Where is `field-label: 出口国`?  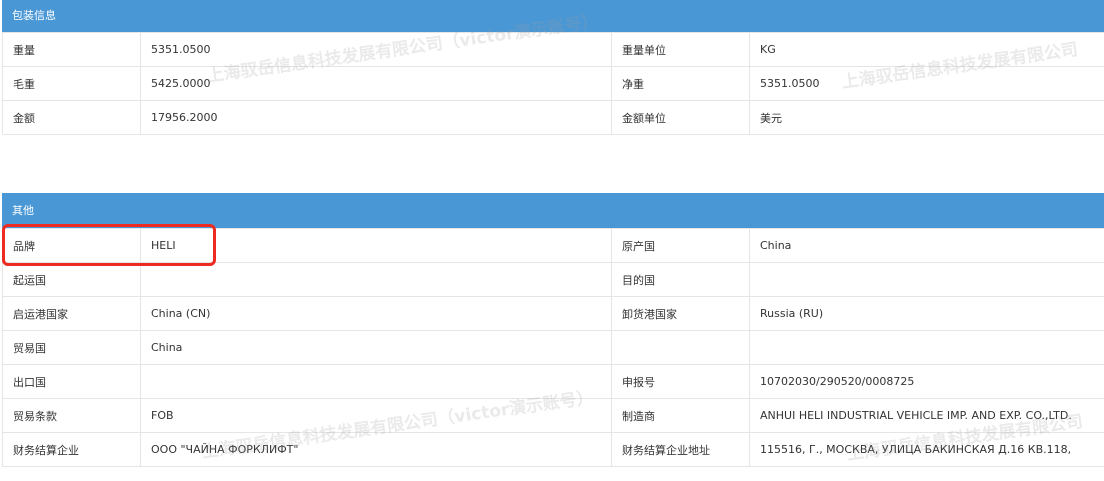 field-label: 出口国 is located at coordinates (71, 381).